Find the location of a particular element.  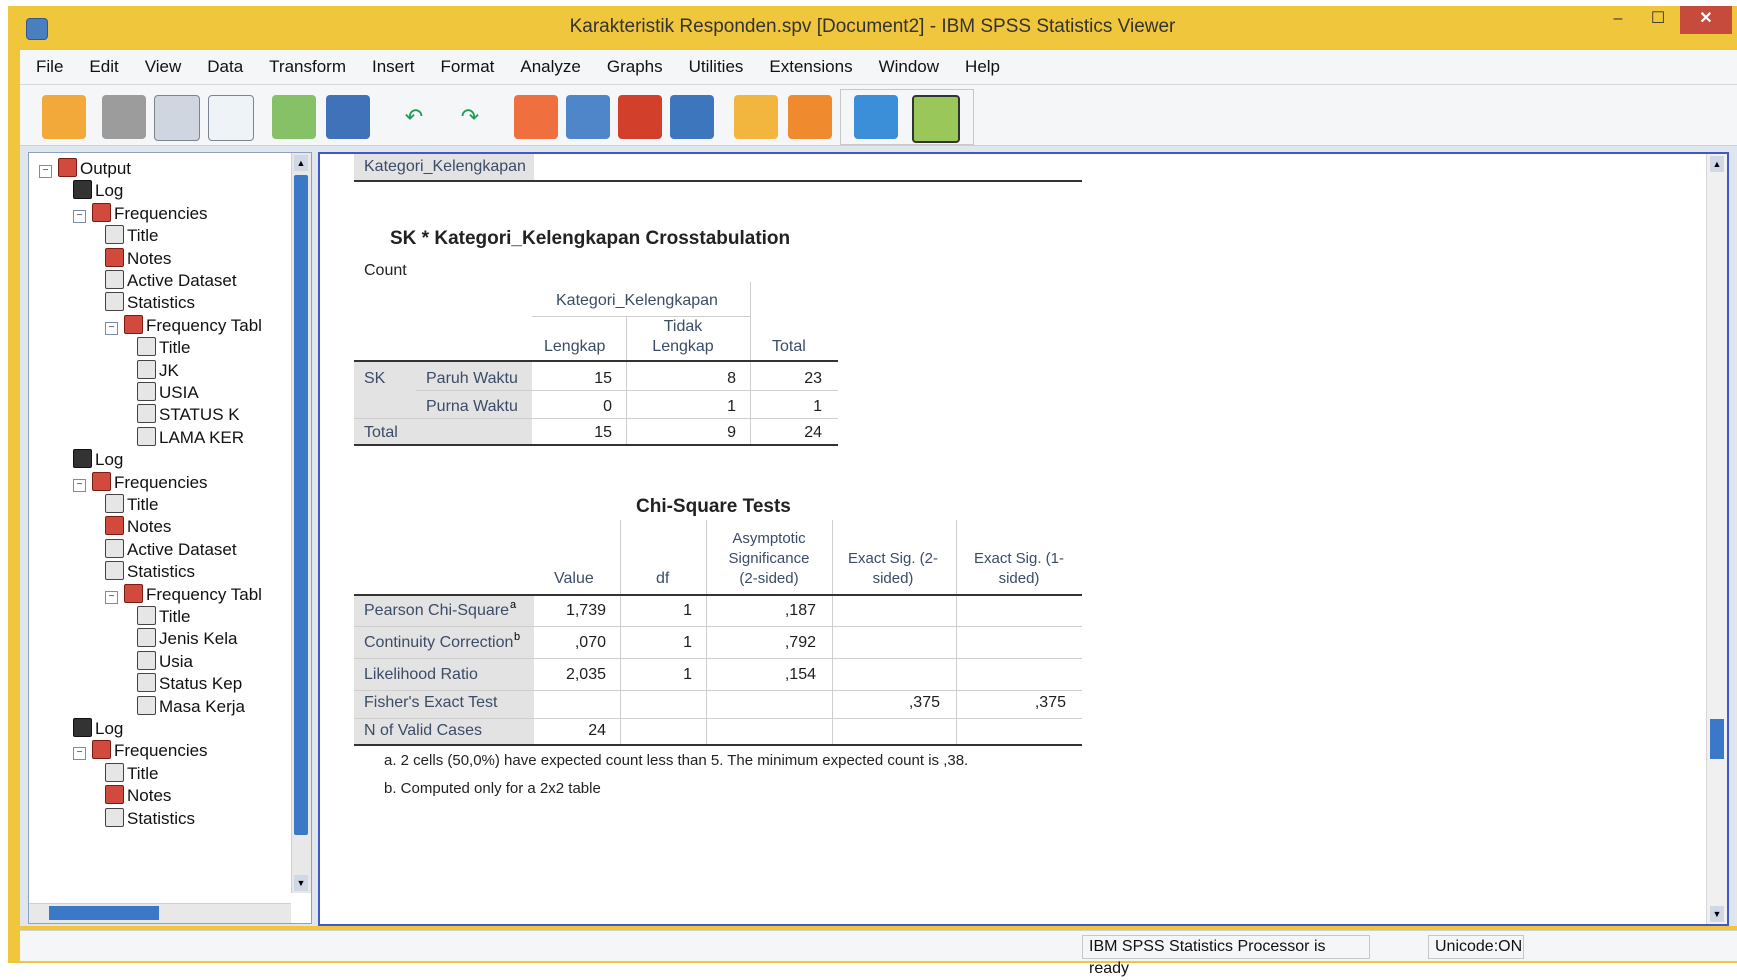

outline-item: STATUS K is located at coordinates (188, 415).